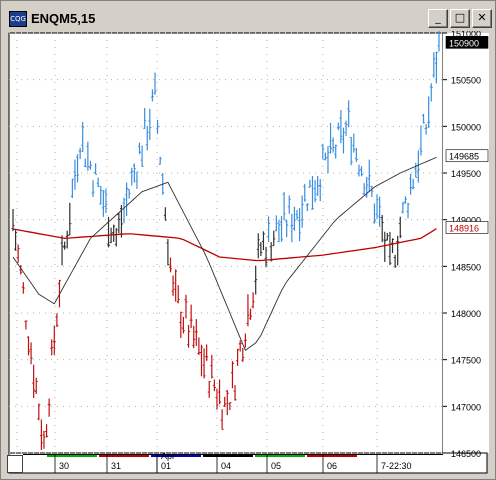 The image size is (496, 480). Describe the element at coordinates (15, 464) in the screenshot. I see `scroll-box` at that location.